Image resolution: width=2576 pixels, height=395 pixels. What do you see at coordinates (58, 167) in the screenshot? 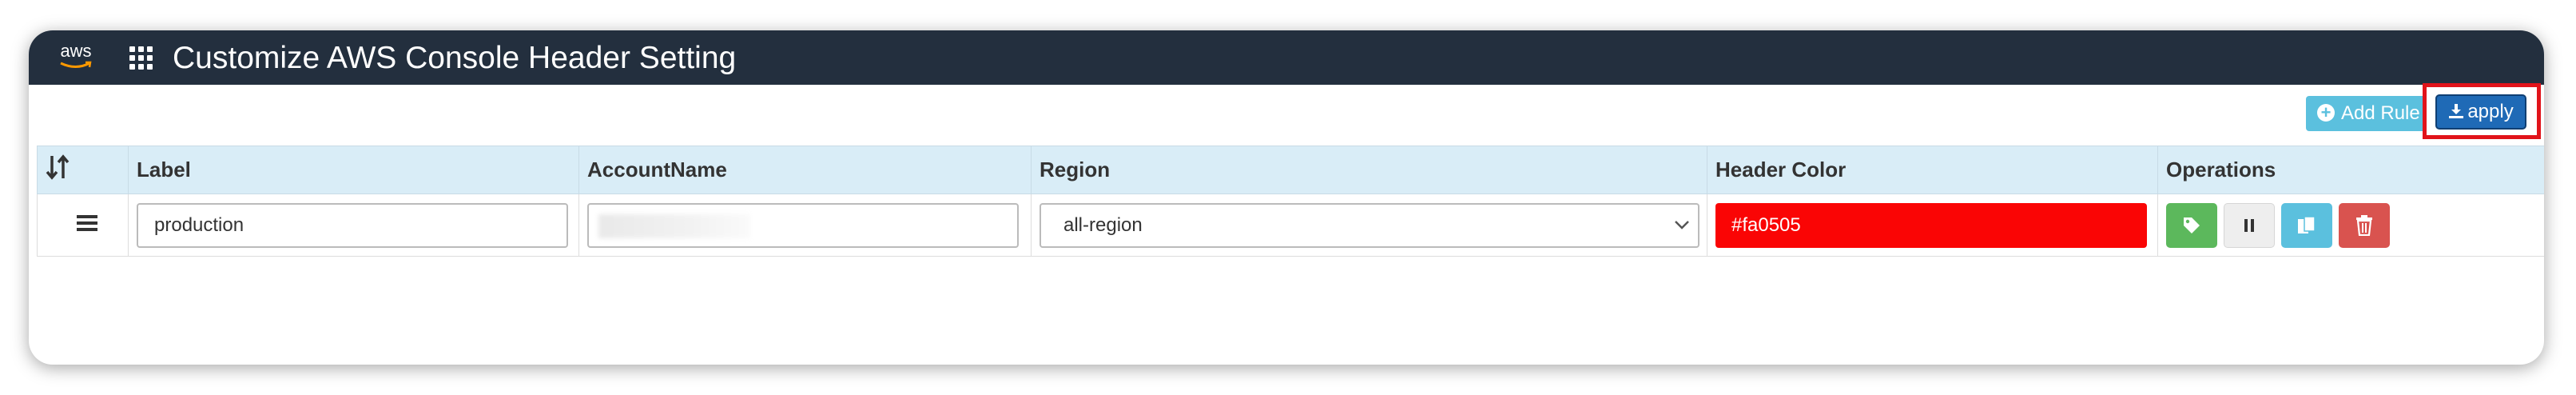
I see `sort-icon` at bounding box center [58, 167].